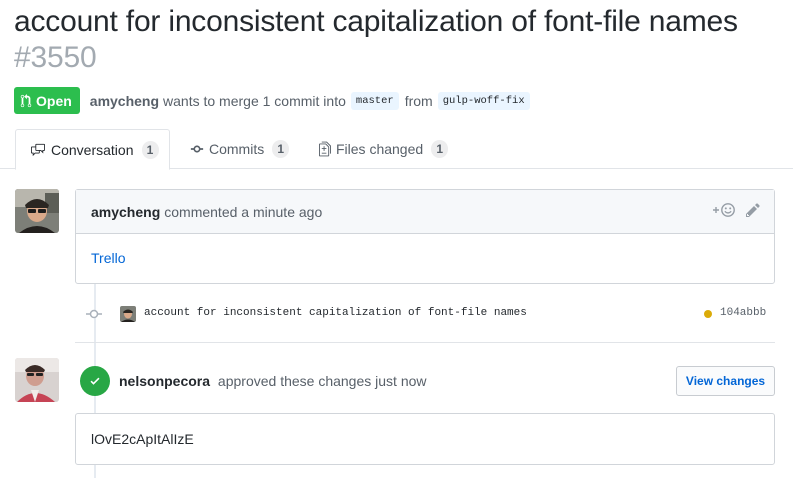 This screenshot has height=478, width=793. I want to click on commit-icon, so click(197, 149).